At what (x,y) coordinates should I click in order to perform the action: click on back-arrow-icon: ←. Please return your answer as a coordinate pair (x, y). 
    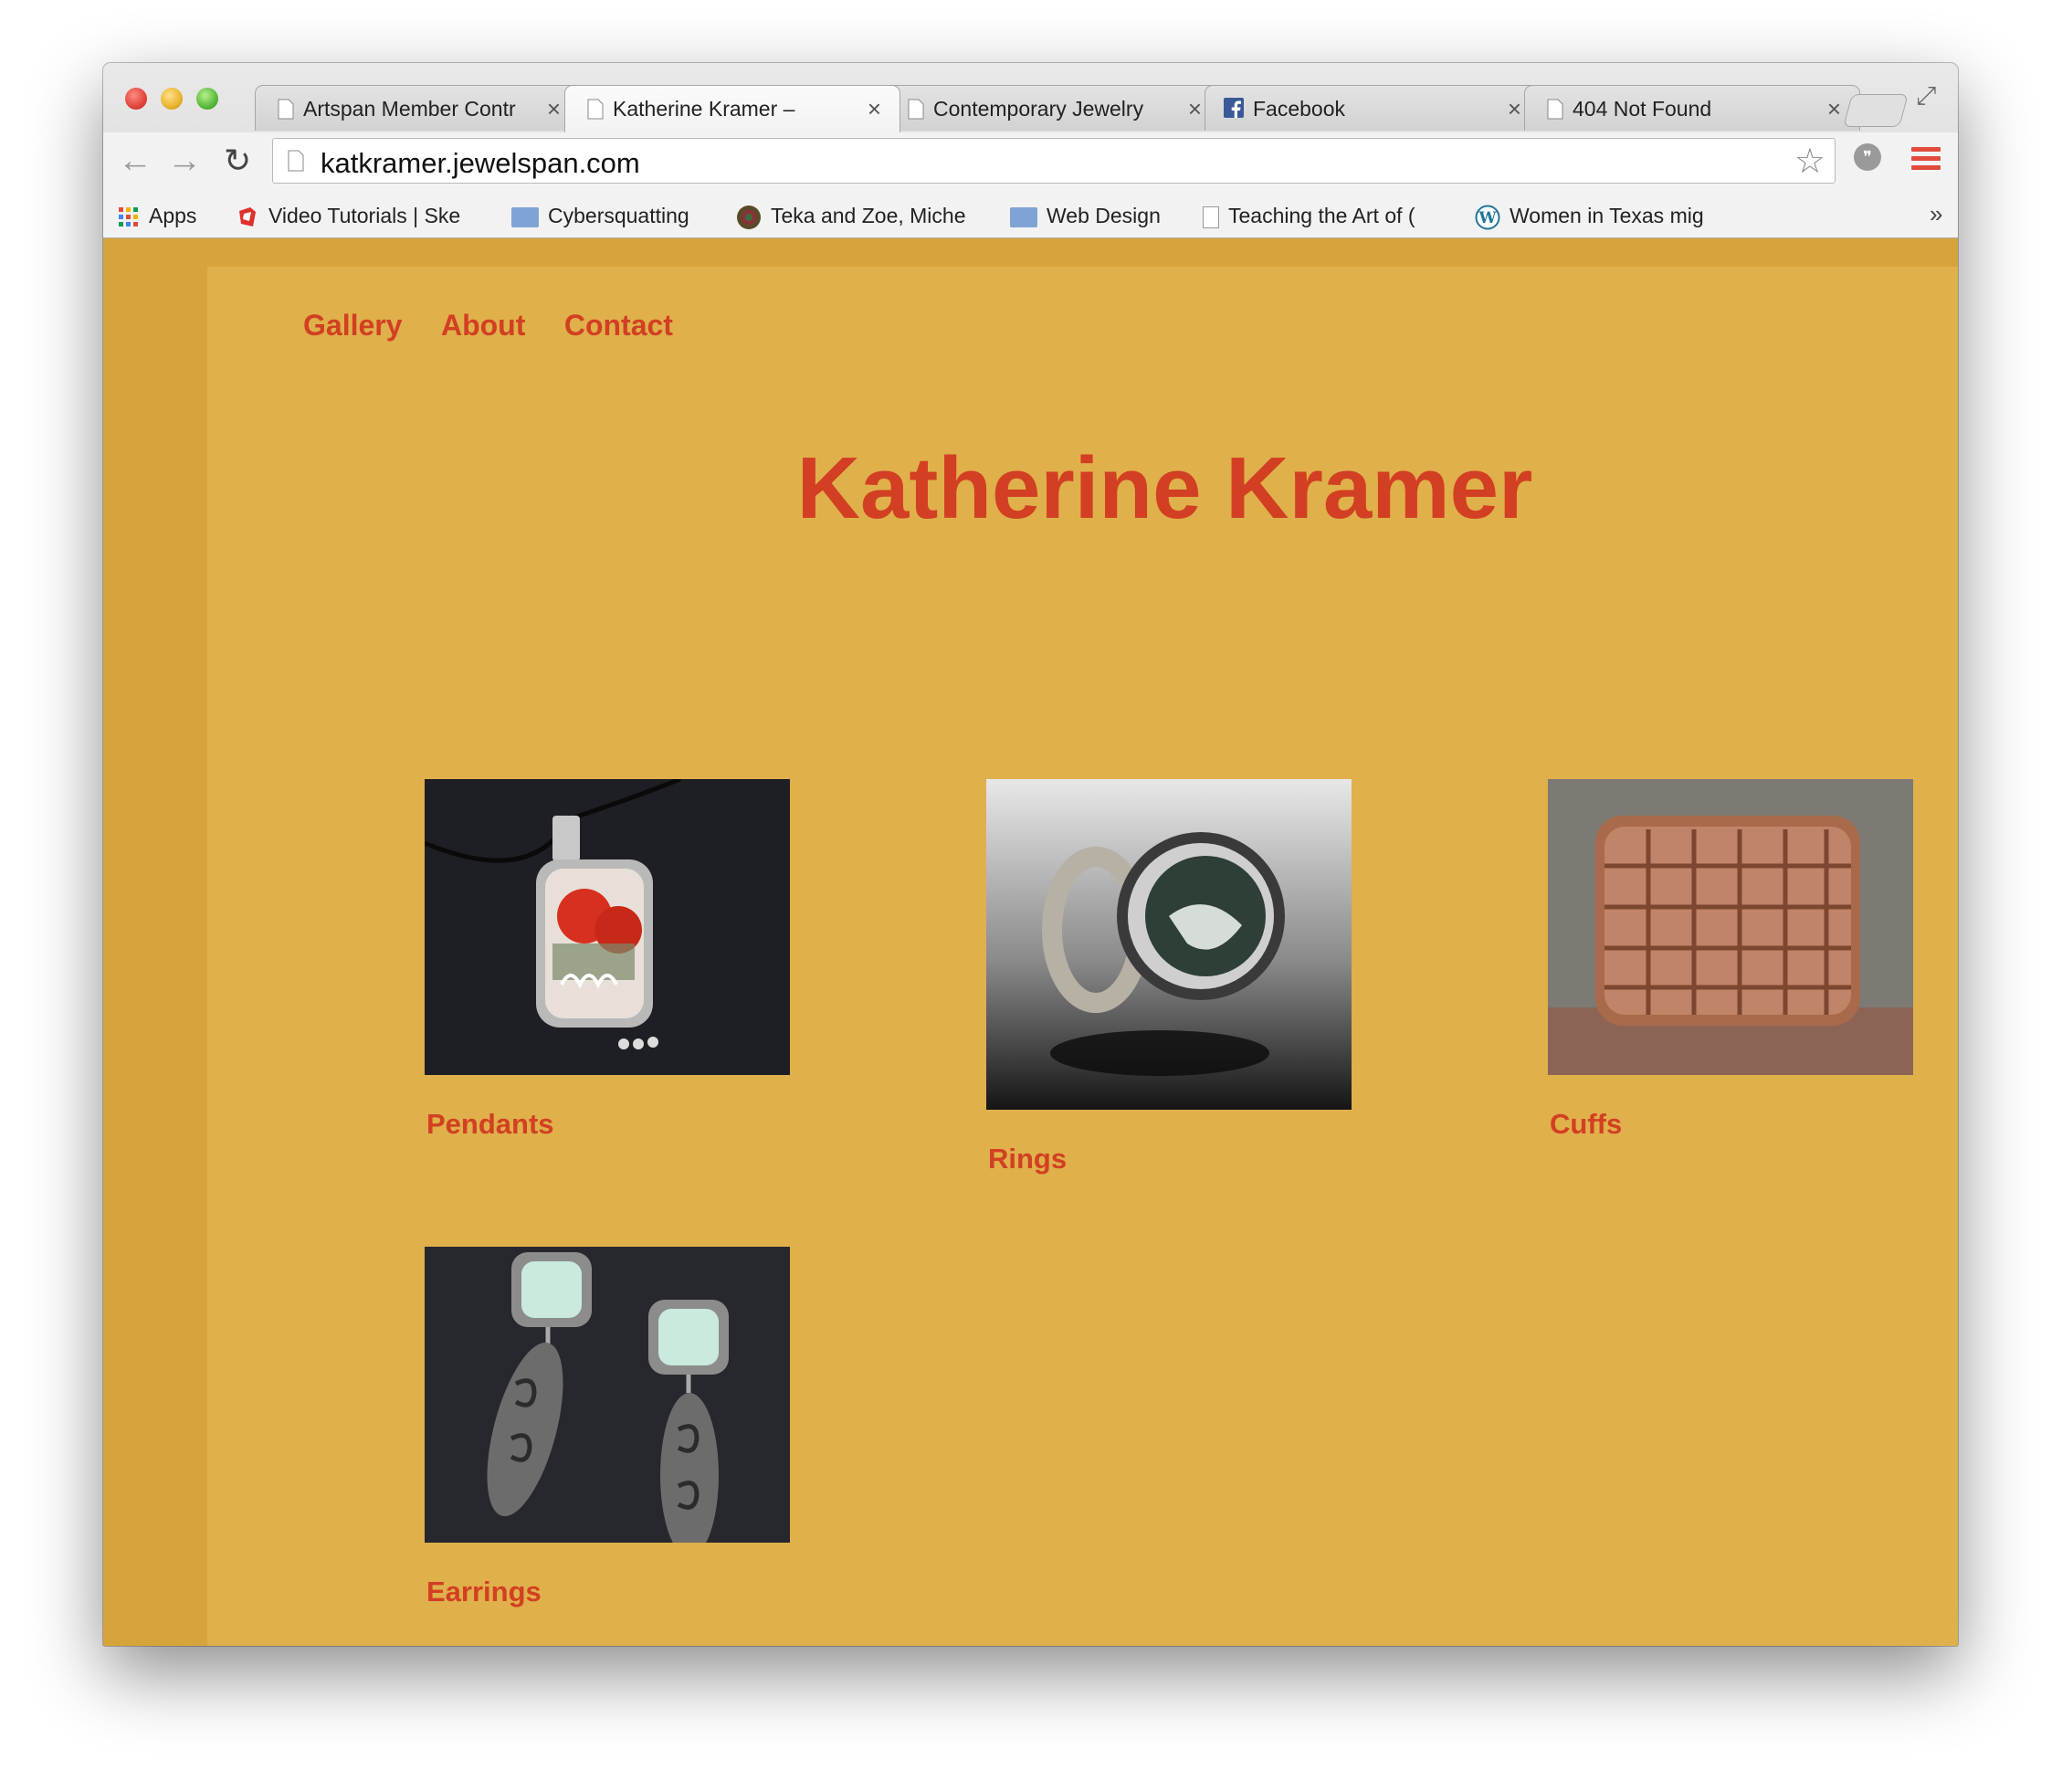
    Looking at the image, I should click on (135, 161).